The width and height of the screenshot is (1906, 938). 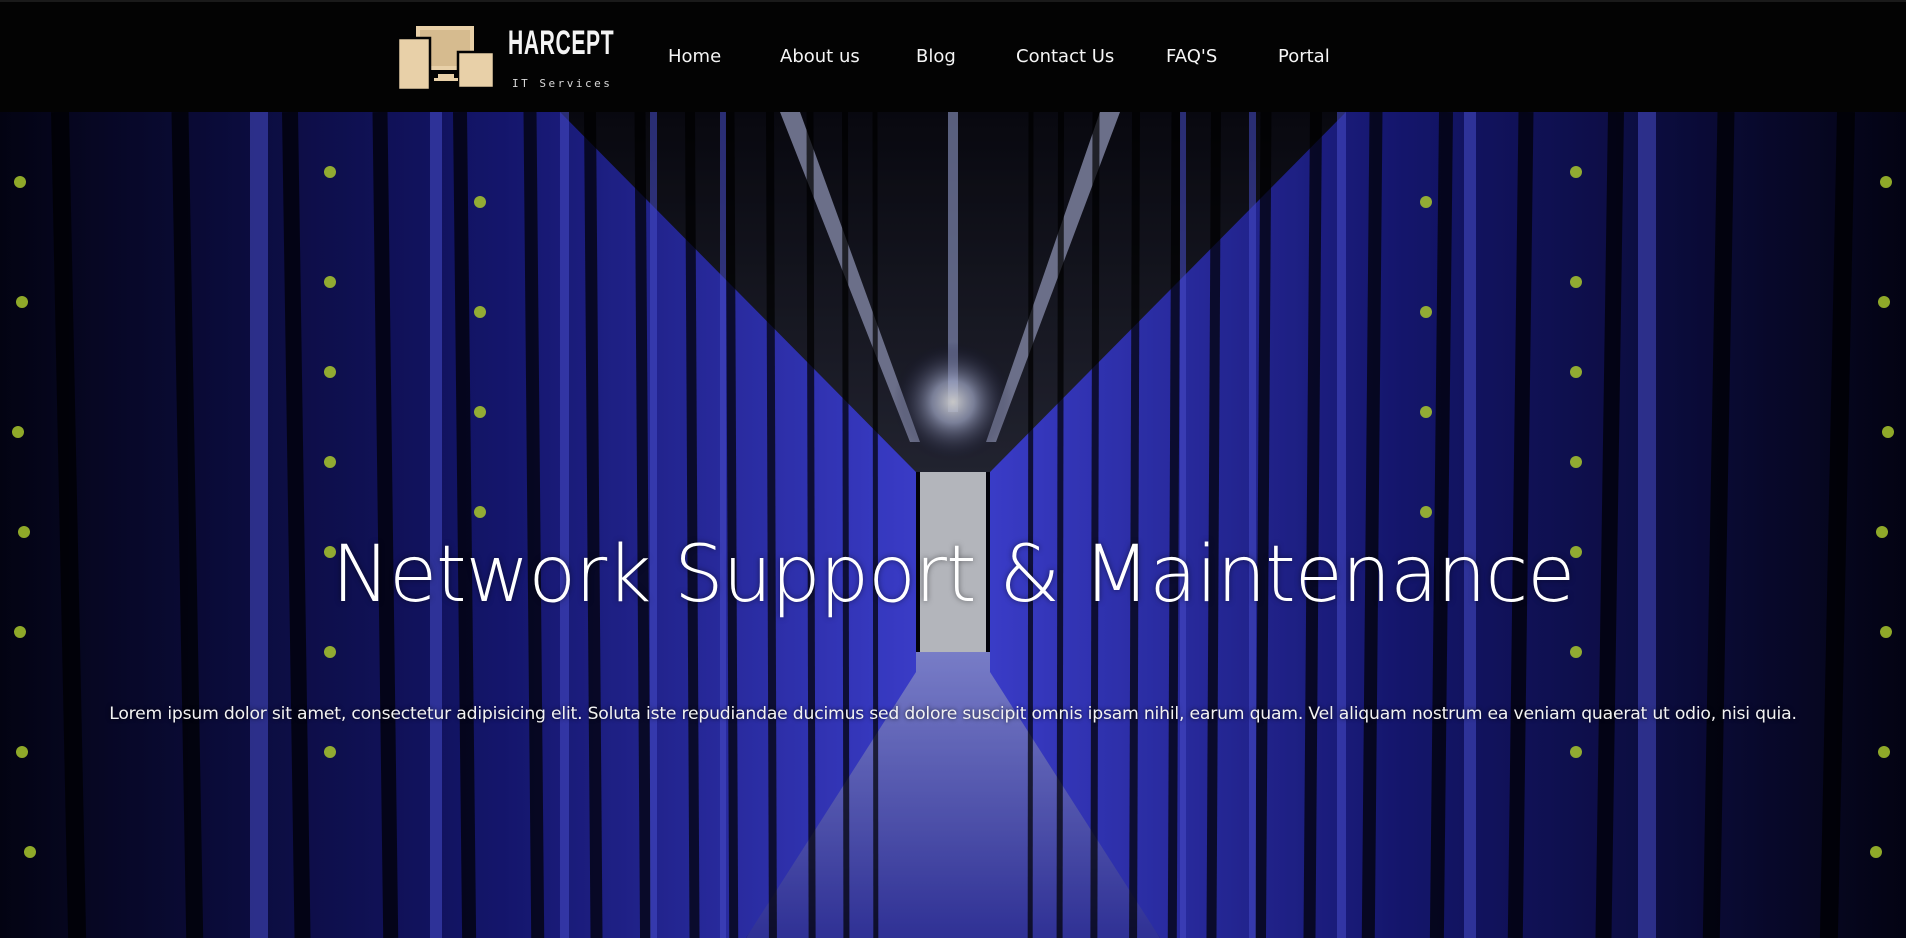 What do you see at coordinates (506, 57) in the screenshot?
I see `brand-logo: HARCEPT IT Services` at bounding box center [506, 57].